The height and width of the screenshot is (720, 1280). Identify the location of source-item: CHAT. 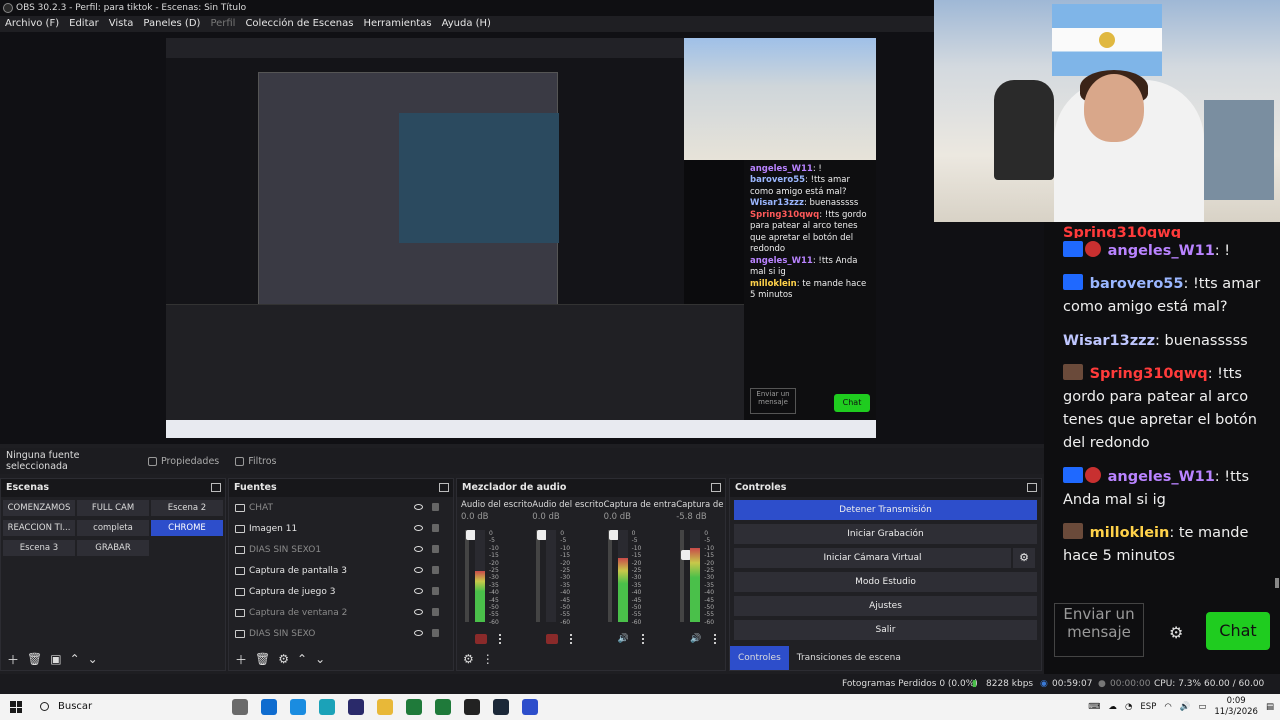
(341, 507).